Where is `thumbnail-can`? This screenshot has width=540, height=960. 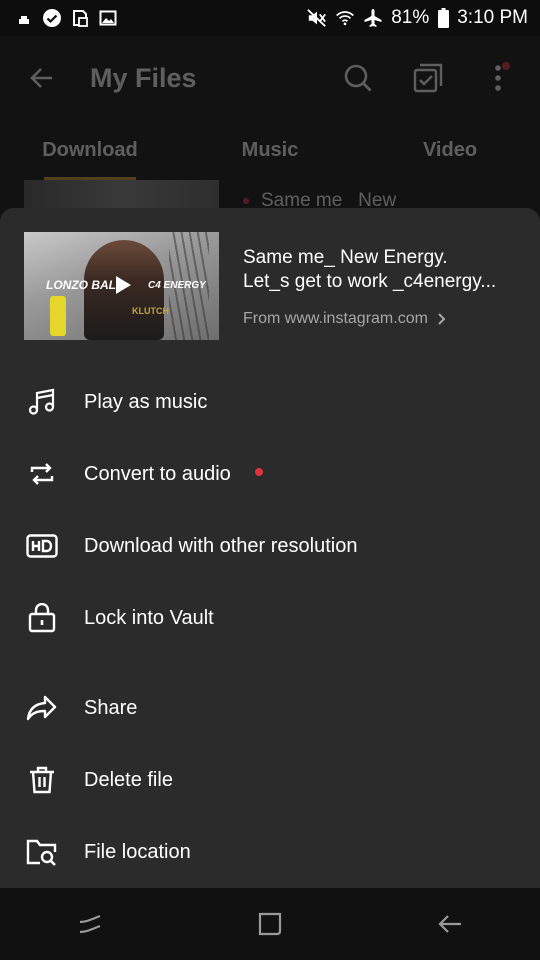
thumbnail-can is located at coordinates (58, 316).